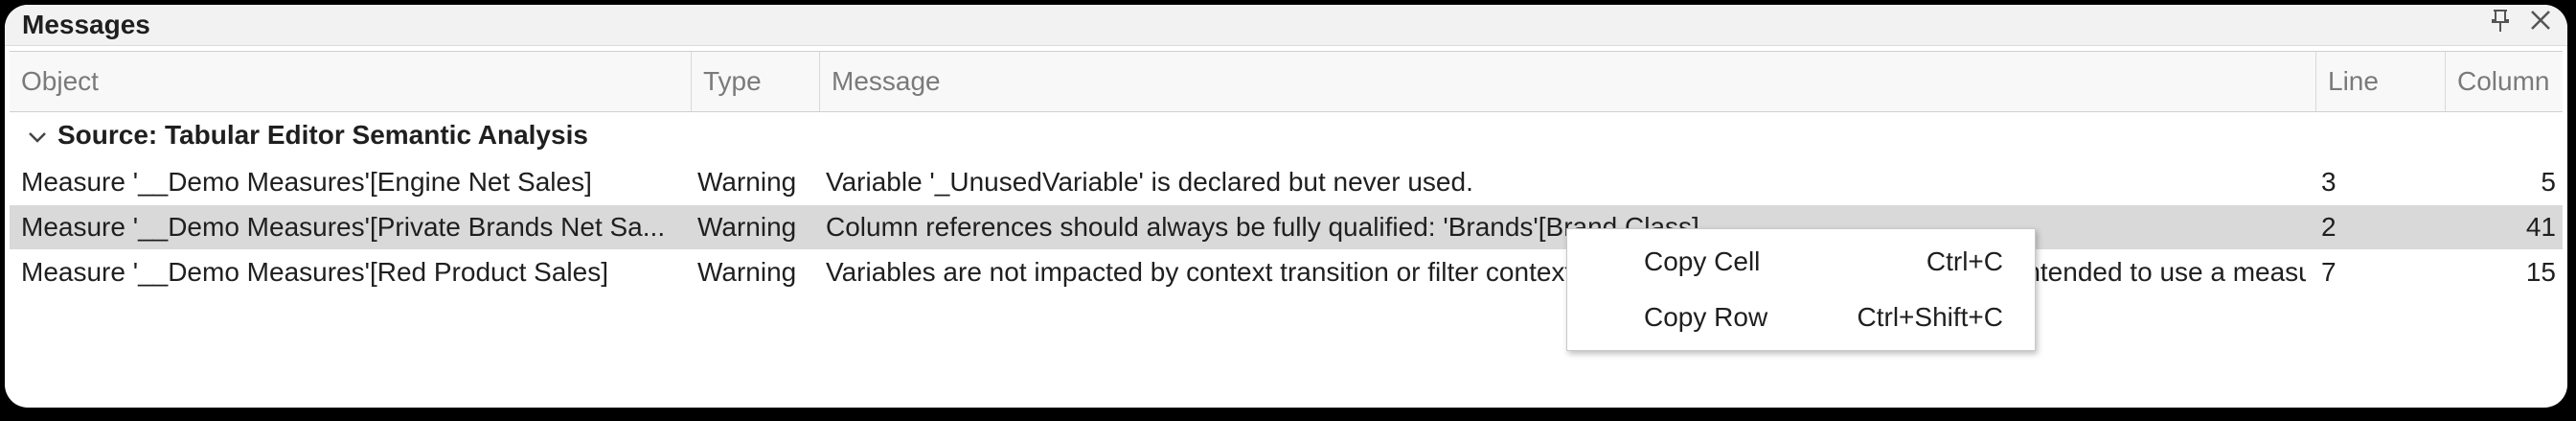  I want to click on menu-item-shortcut: Ctrl+Shift+C, so click(1930, 317).